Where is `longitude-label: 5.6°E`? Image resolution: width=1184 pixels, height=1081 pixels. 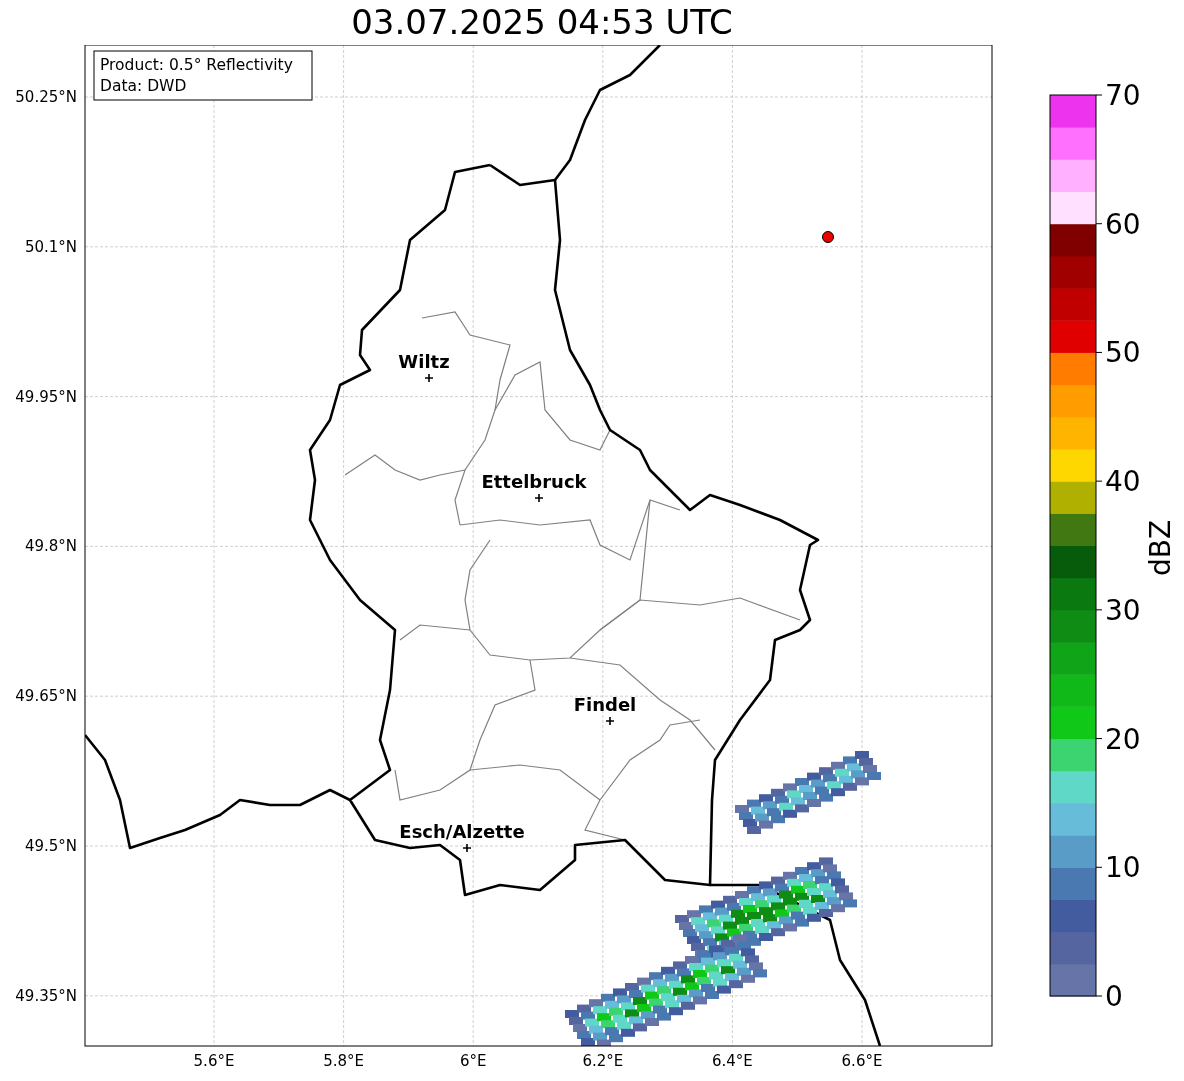 longitude-label: 5.6°E is located at coordinates (214, 1061).